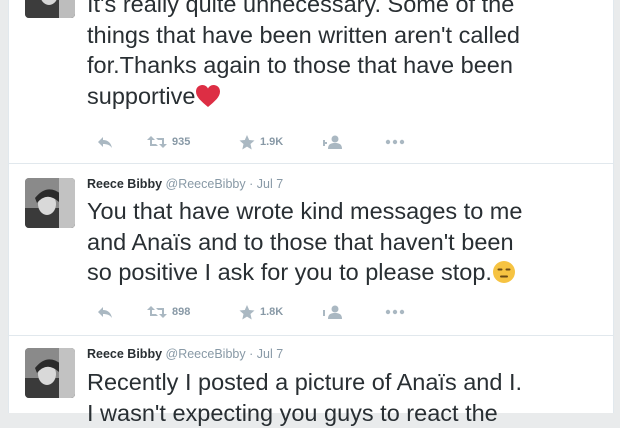 The width and height of the screenshot is (620, 428). I want to click on favorite-button: 1.8K, so click(261, 312).